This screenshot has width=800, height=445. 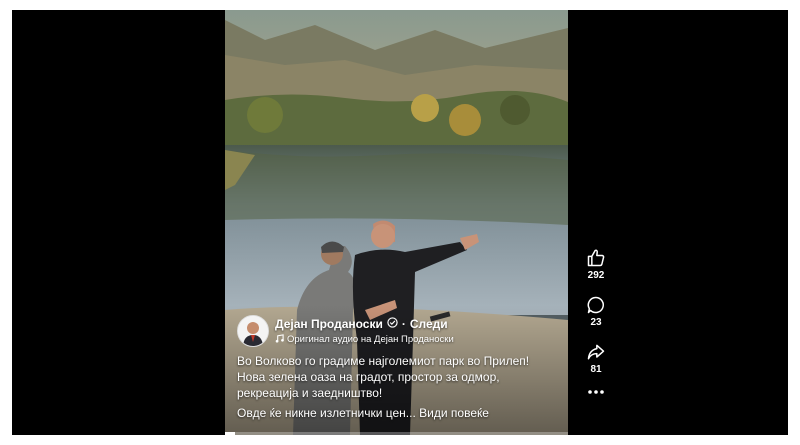 I want to click on author-name: Дејан Проданоски, so click(x=329, y=324).